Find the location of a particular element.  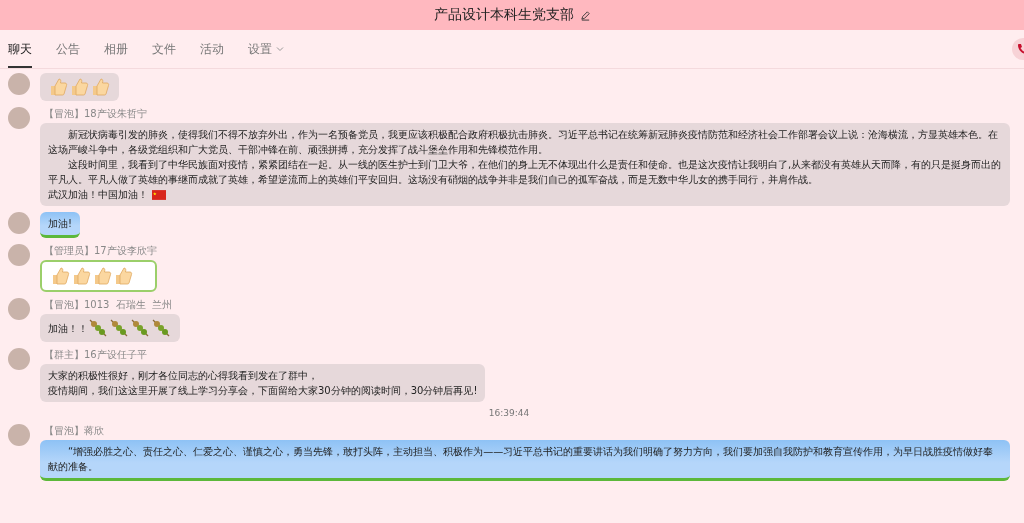

message-text: 大家的积极性很好，刚才各位同志的心得我看到发在了群中， is located at coordinates (183, 376).